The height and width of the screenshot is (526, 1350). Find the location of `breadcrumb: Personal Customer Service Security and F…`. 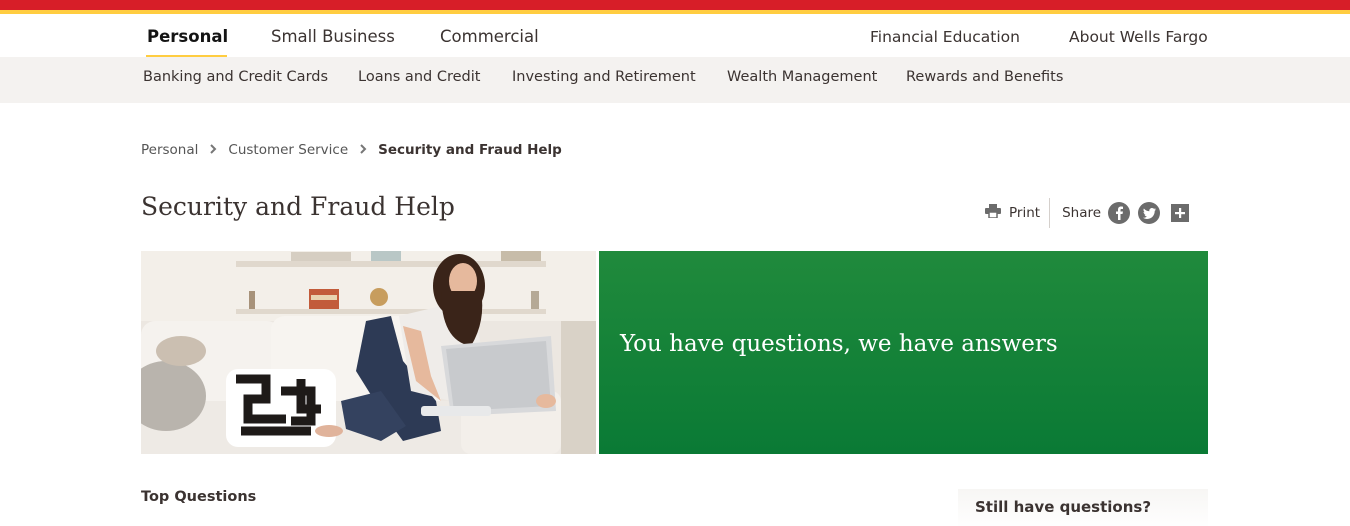

breadcrumb: Personal Customer Service Security and F… is located at coordinates (351, 150).